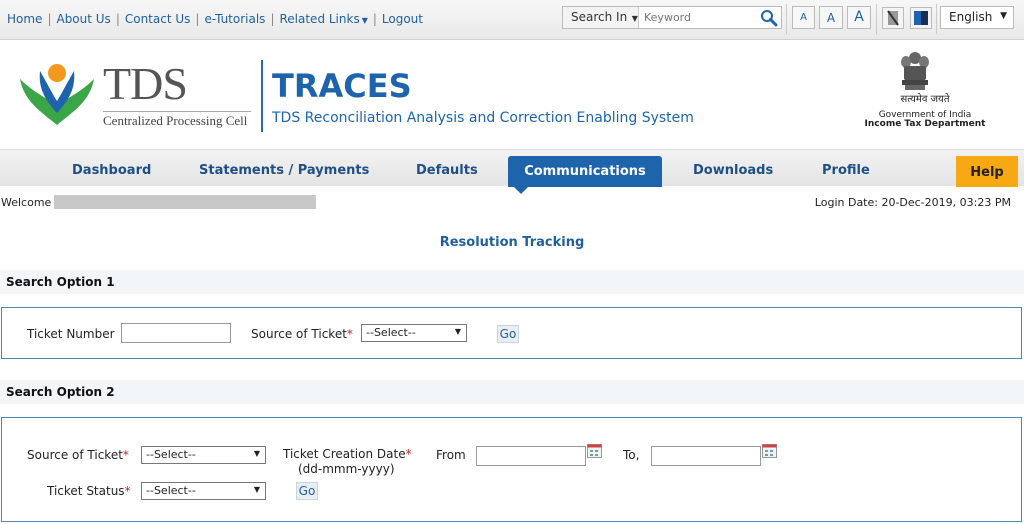 The width and height of the screenshot is (1024, 524). What do you see at coordinates (512, 242) in the screenshot?
I see `page-title: Resolution Tracking` at bounding box center [512, 242].